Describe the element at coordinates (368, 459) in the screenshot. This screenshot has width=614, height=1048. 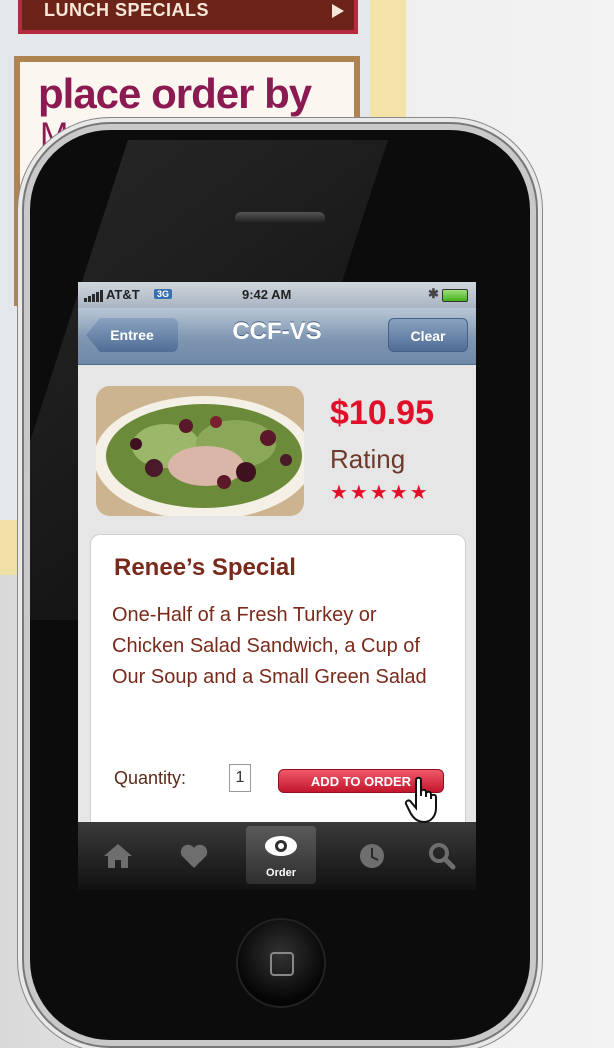
I see `rating-label: Rating` at that location.